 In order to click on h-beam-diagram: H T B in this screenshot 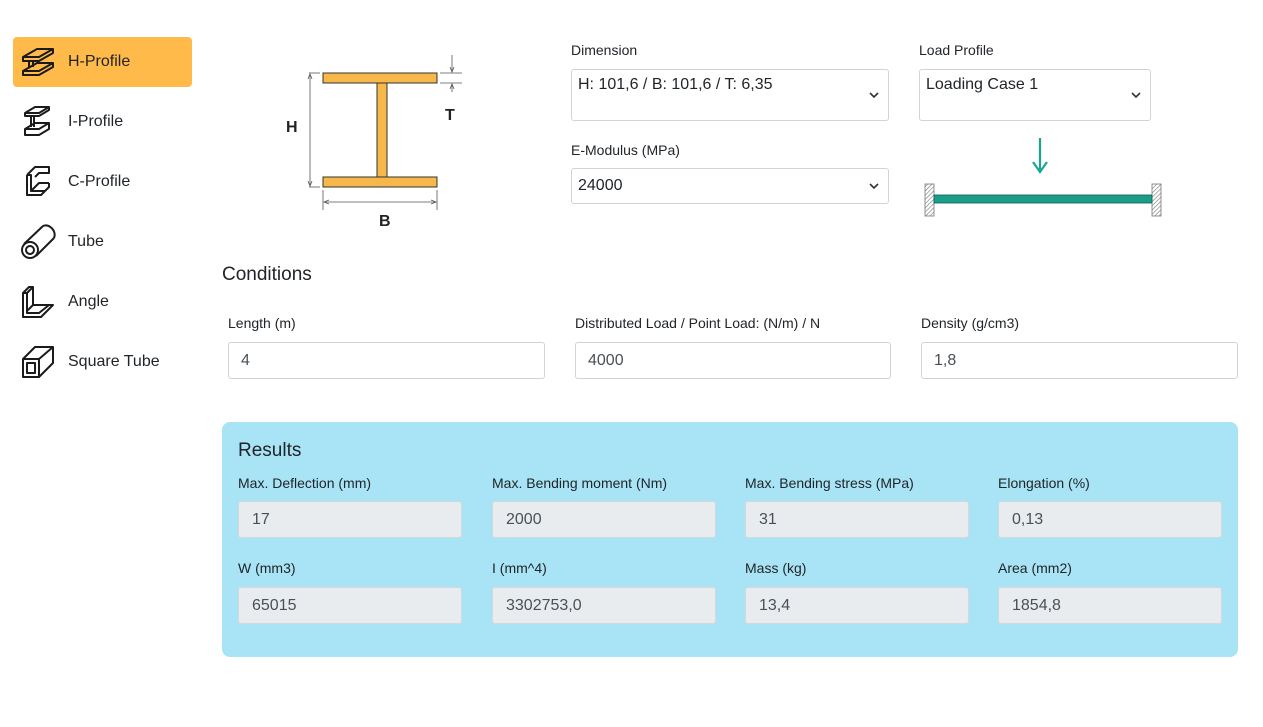, I will do `click(374, 142)`.